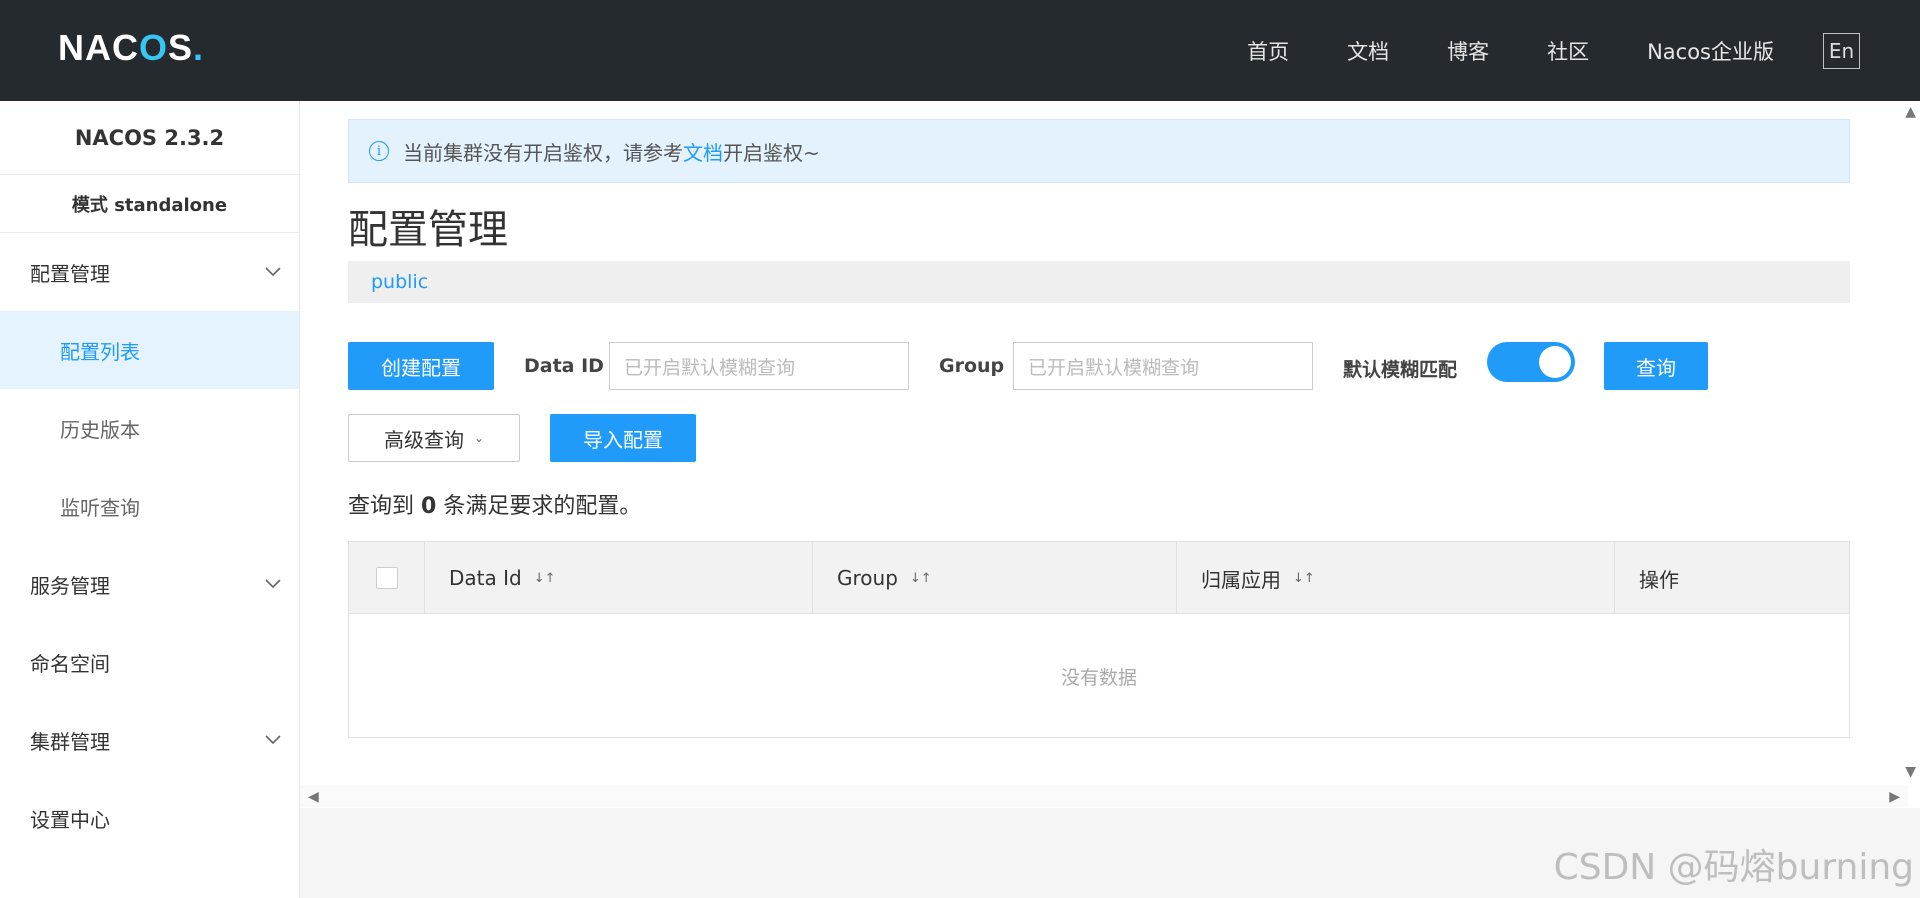  I want to click on select-all-cell, so click(387, 578).